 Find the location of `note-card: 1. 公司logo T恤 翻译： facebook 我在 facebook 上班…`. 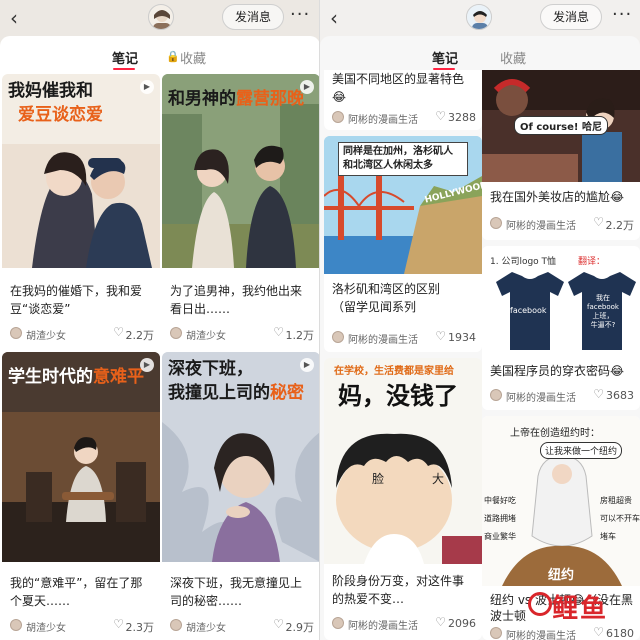

note-card: 1. 公司logo T恤 翻译： facebook 我在 facebook 上班… is located at coordinates (561, 328).